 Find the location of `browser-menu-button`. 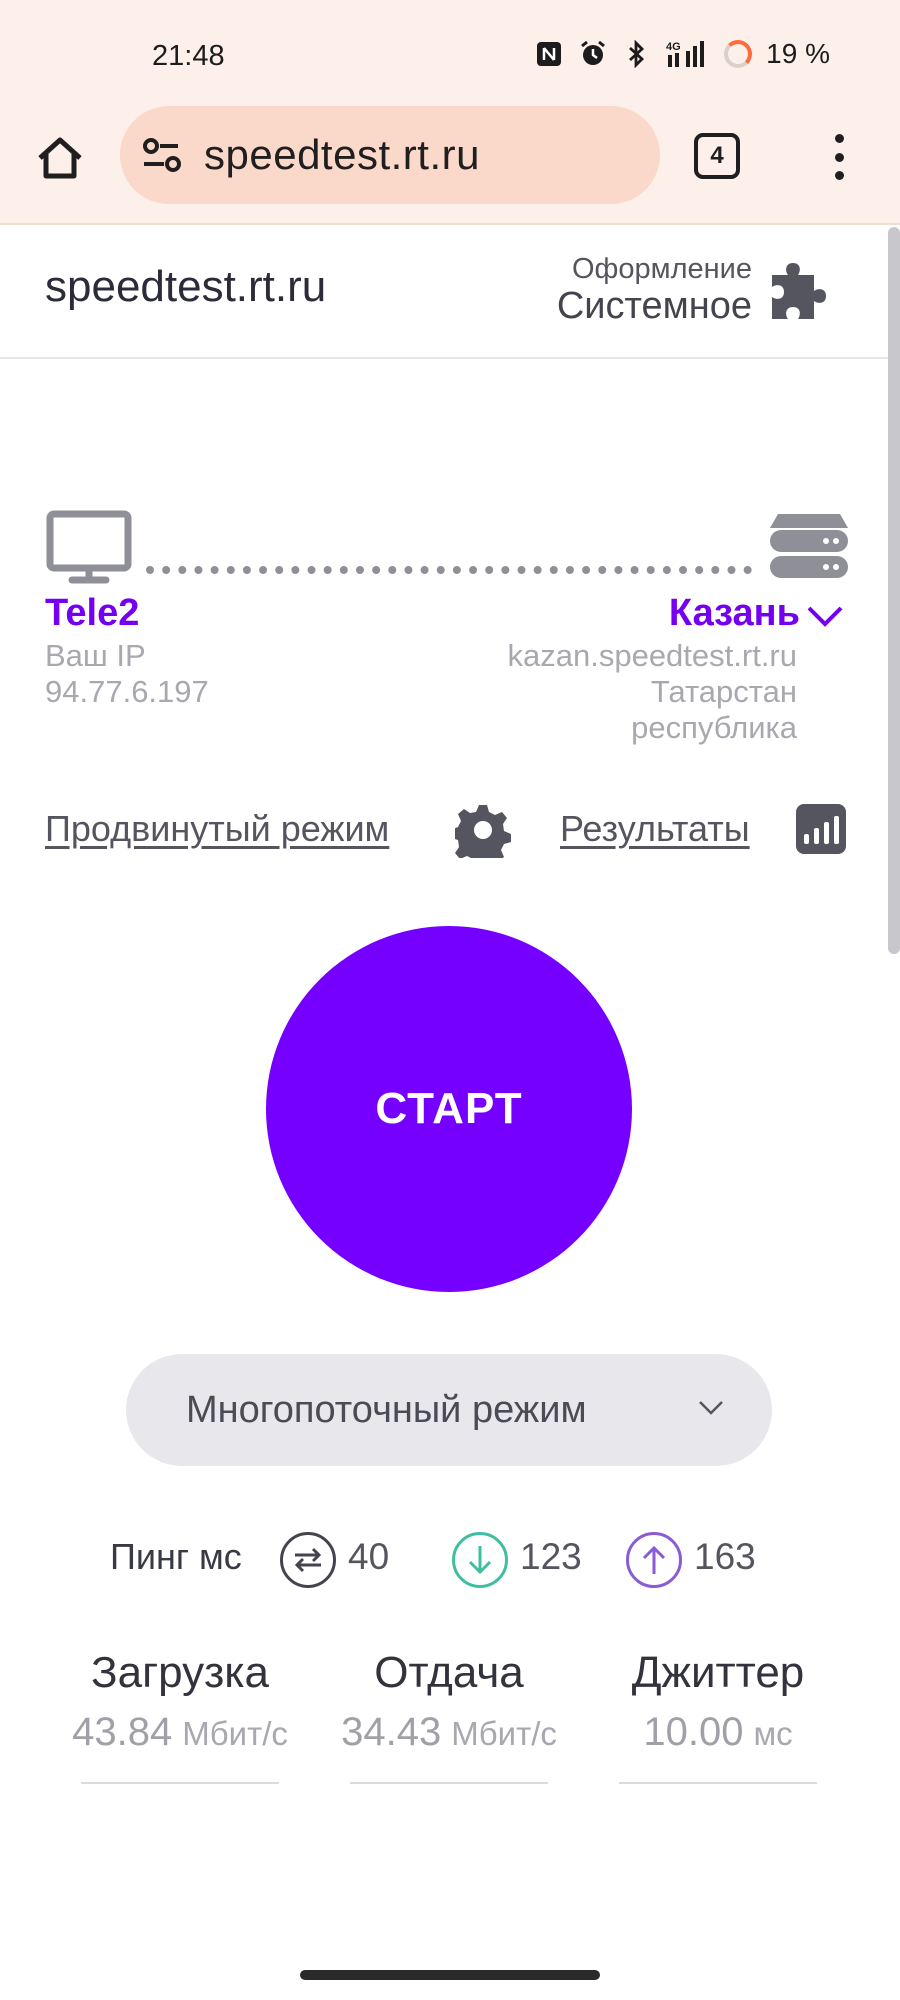

browser-menu-button is located at coordinates (839, 157).